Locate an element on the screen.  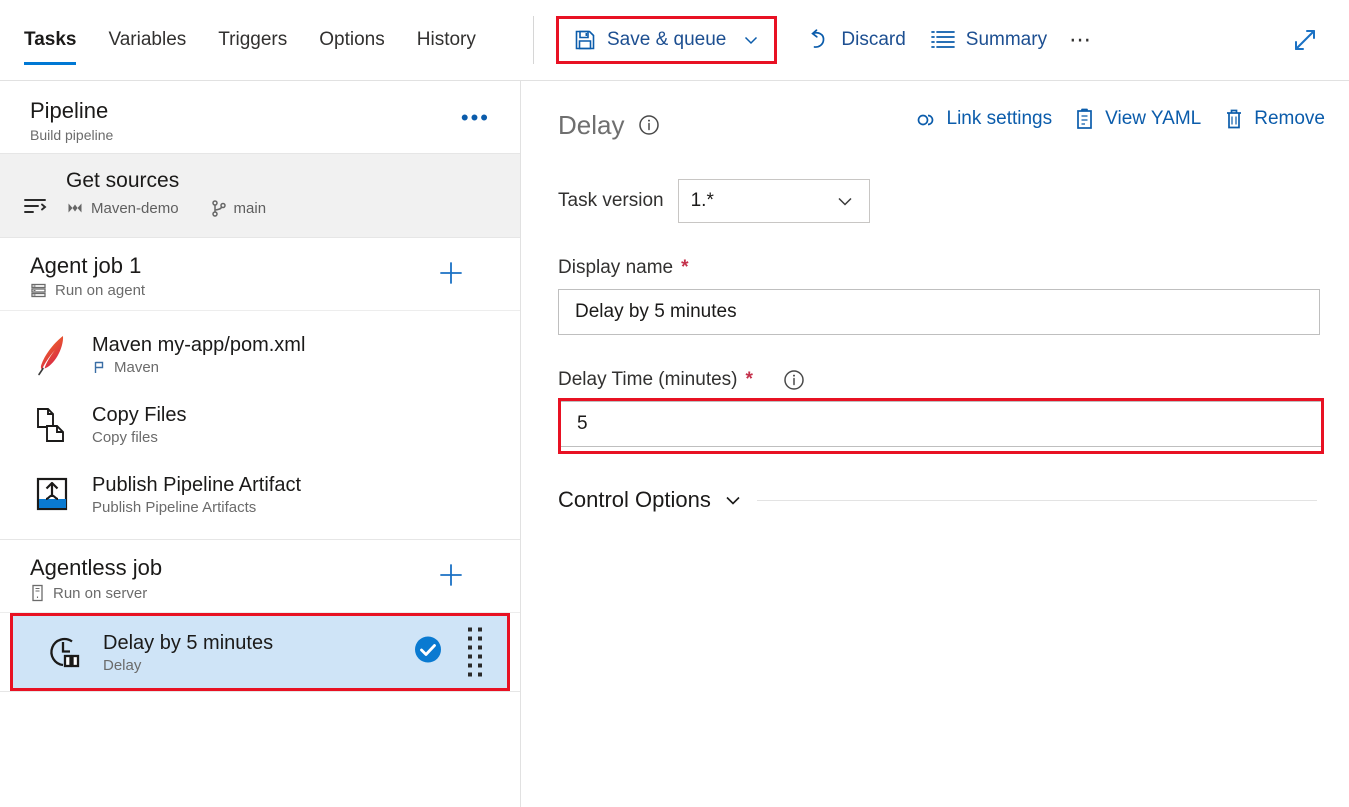
delay-time-input-wrapper: 5 is located at coordinates (941, 426).